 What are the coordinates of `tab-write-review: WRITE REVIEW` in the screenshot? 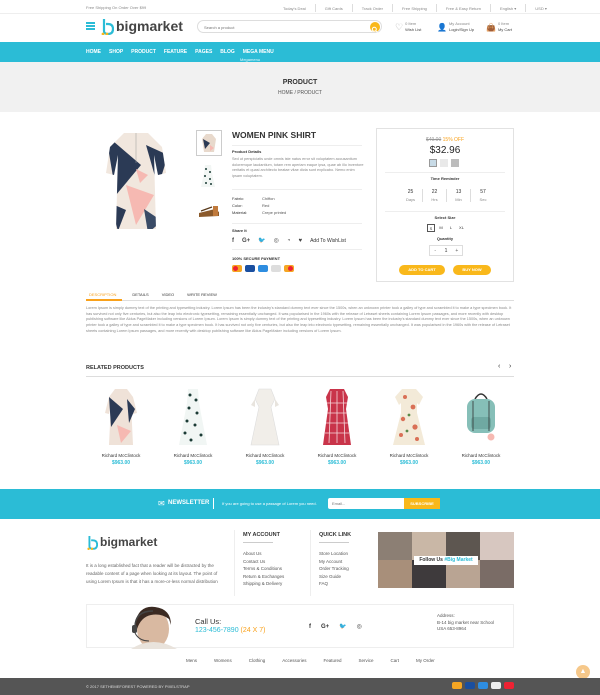 It's located at (202, 294).